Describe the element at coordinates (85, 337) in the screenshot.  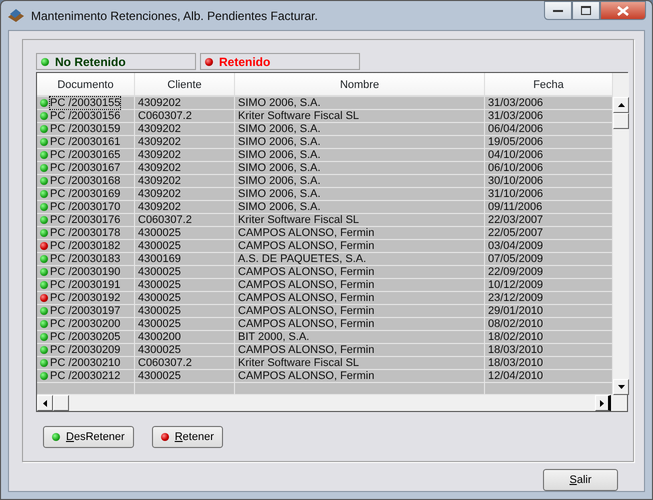
I see `table-cell: PC /20030205` at that location.